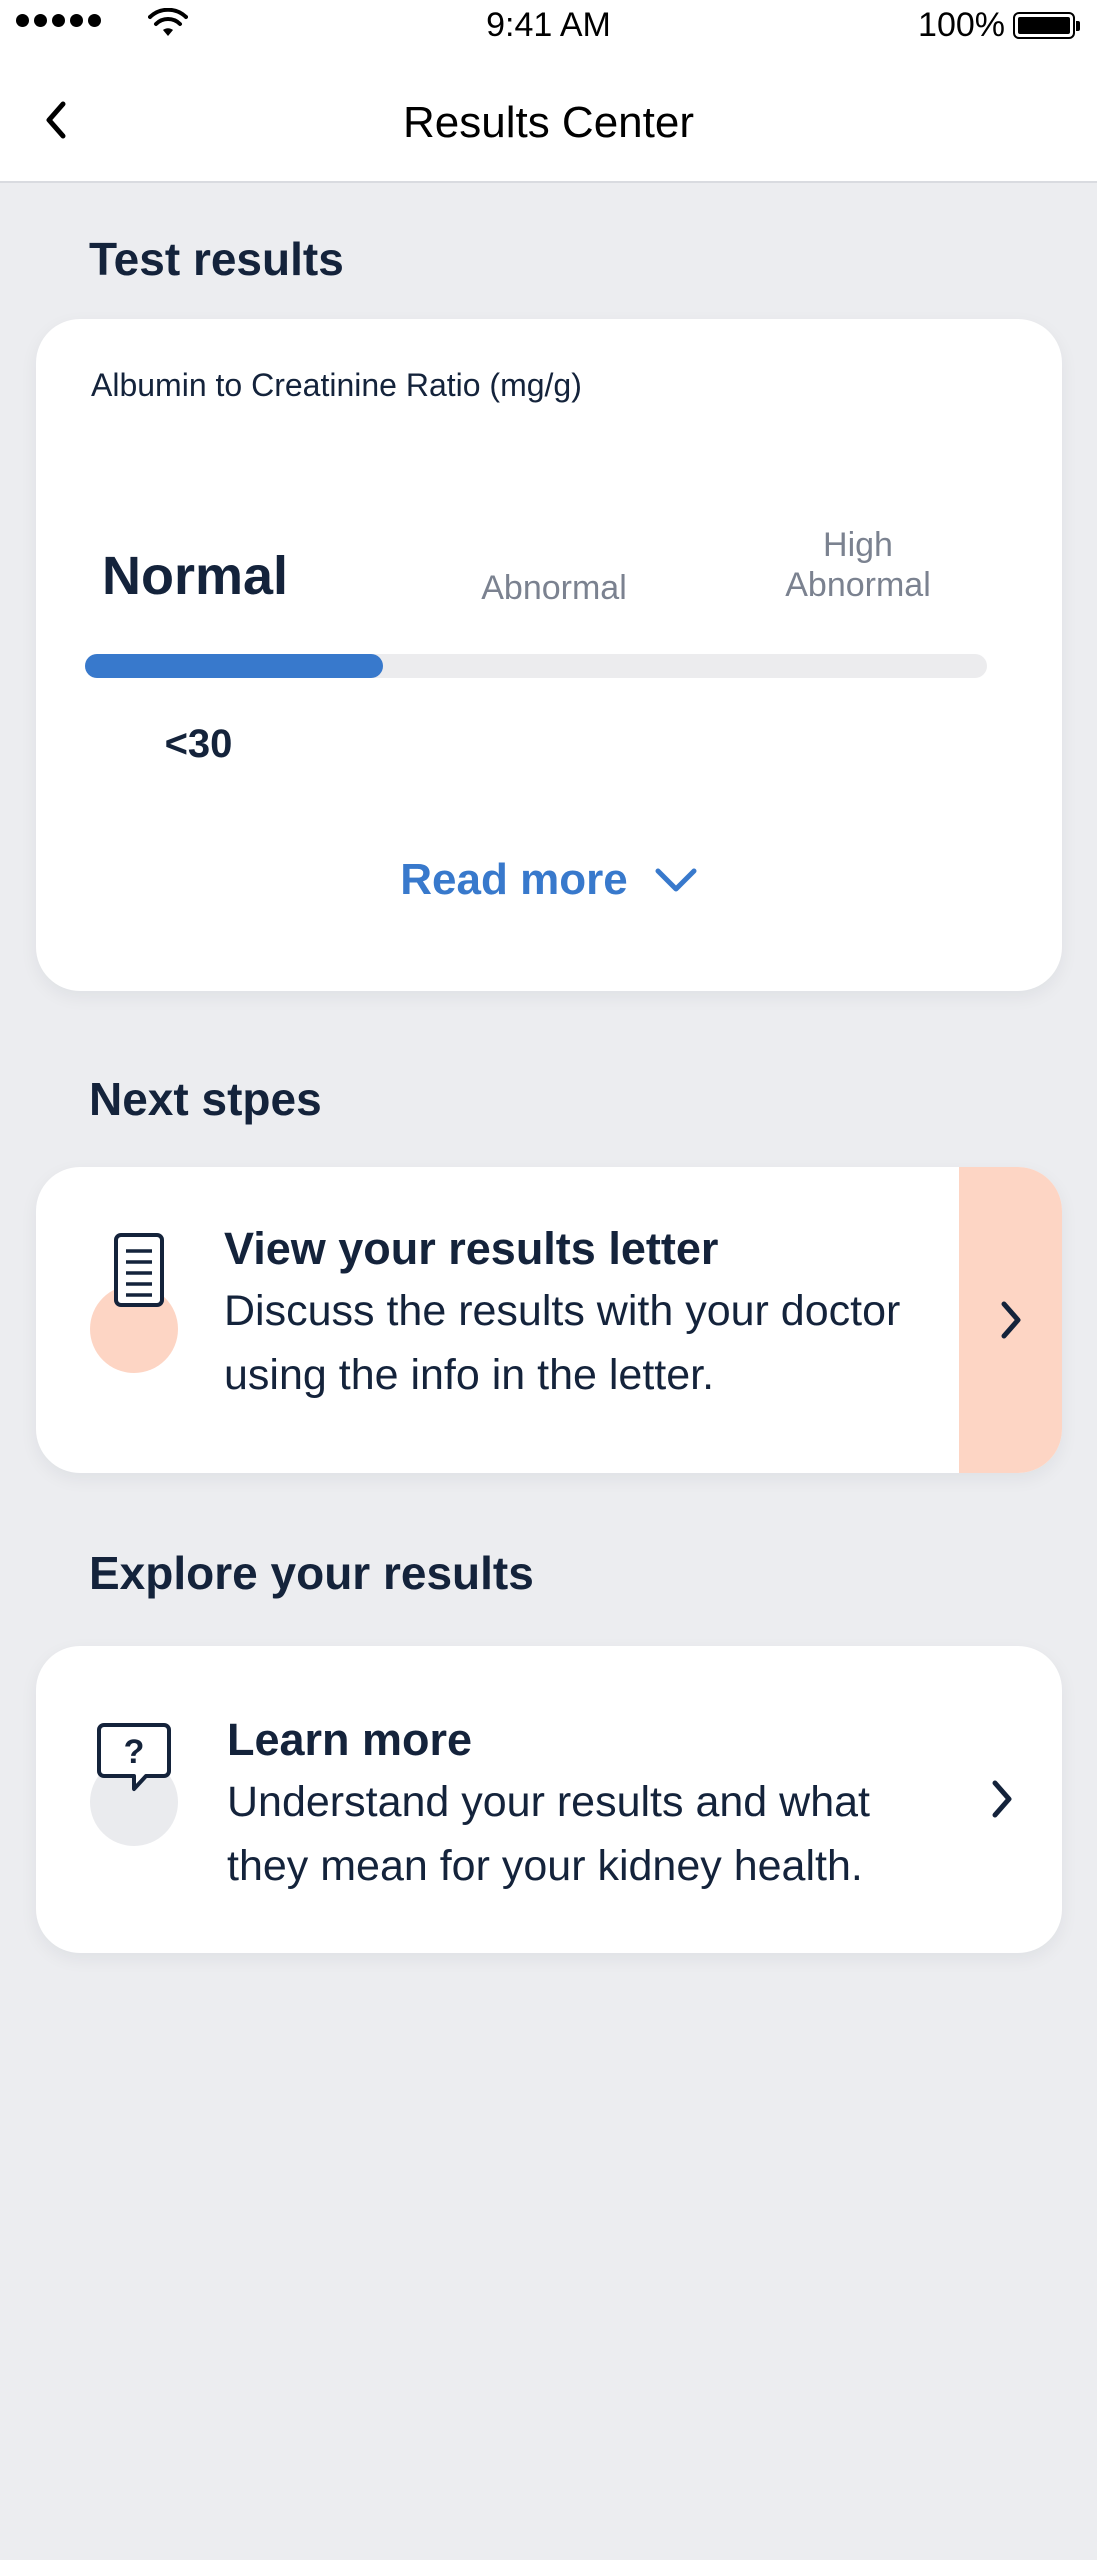  What do you see at coordinates (548, 26) in the screenshot?
I see `status-bar: 9:41 AM 100%` at bounding box center [548, 26].